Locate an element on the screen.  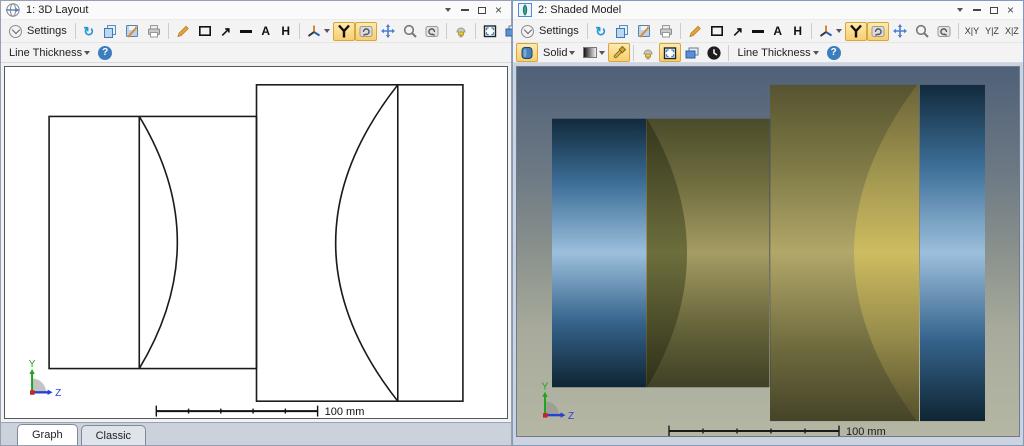
chevron-down-icon is located at coordinates (447, 10).